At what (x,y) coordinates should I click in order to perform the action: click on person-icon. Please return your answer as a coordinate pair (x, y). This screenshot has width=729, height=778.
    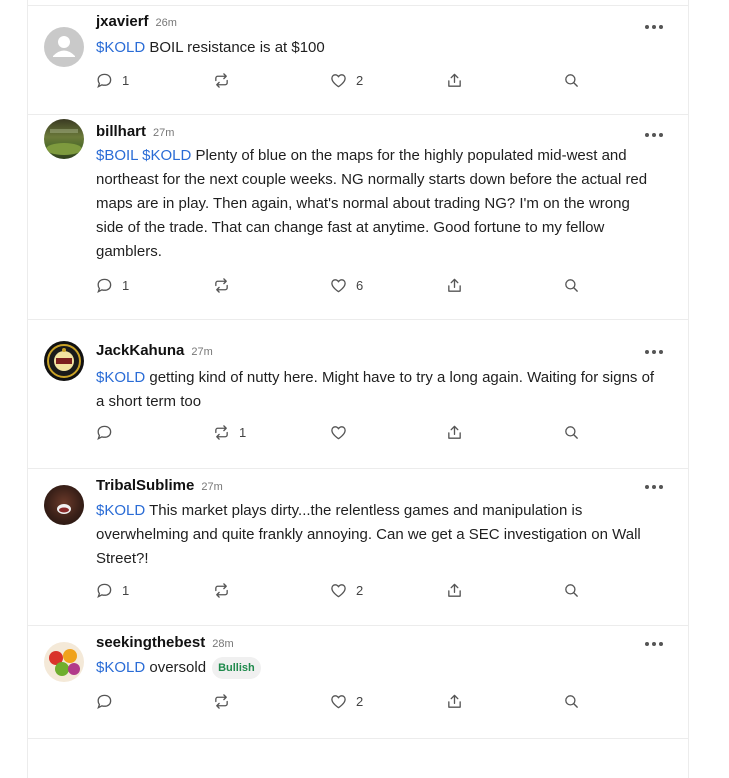
    Looking at the image, I should click on (64, 46).